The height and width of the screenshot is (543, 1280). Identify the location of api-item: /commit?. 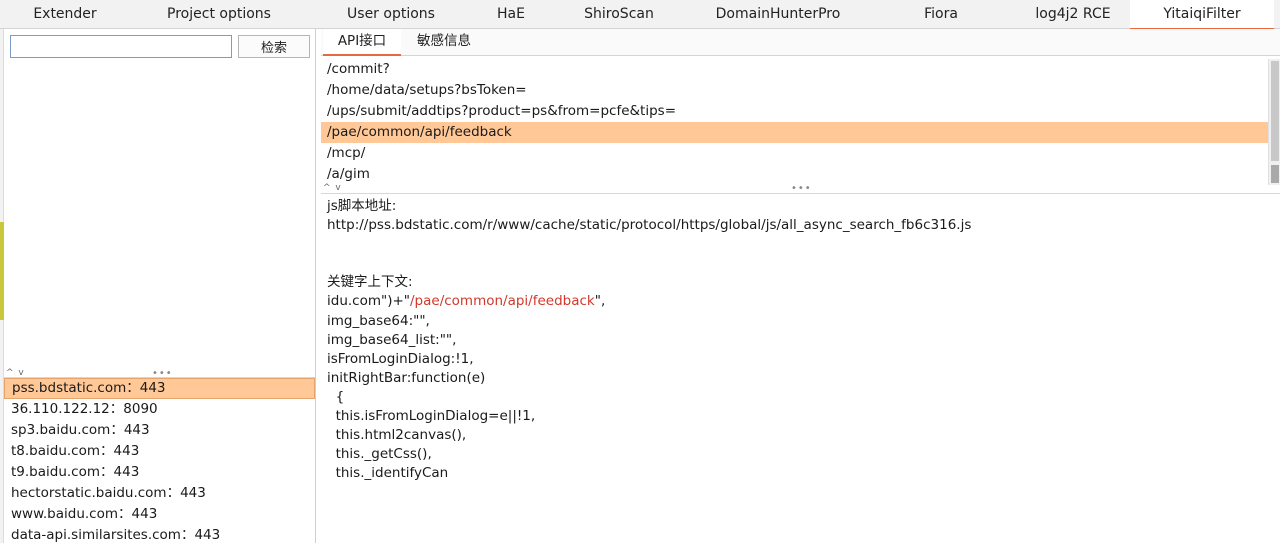
(794, 69).